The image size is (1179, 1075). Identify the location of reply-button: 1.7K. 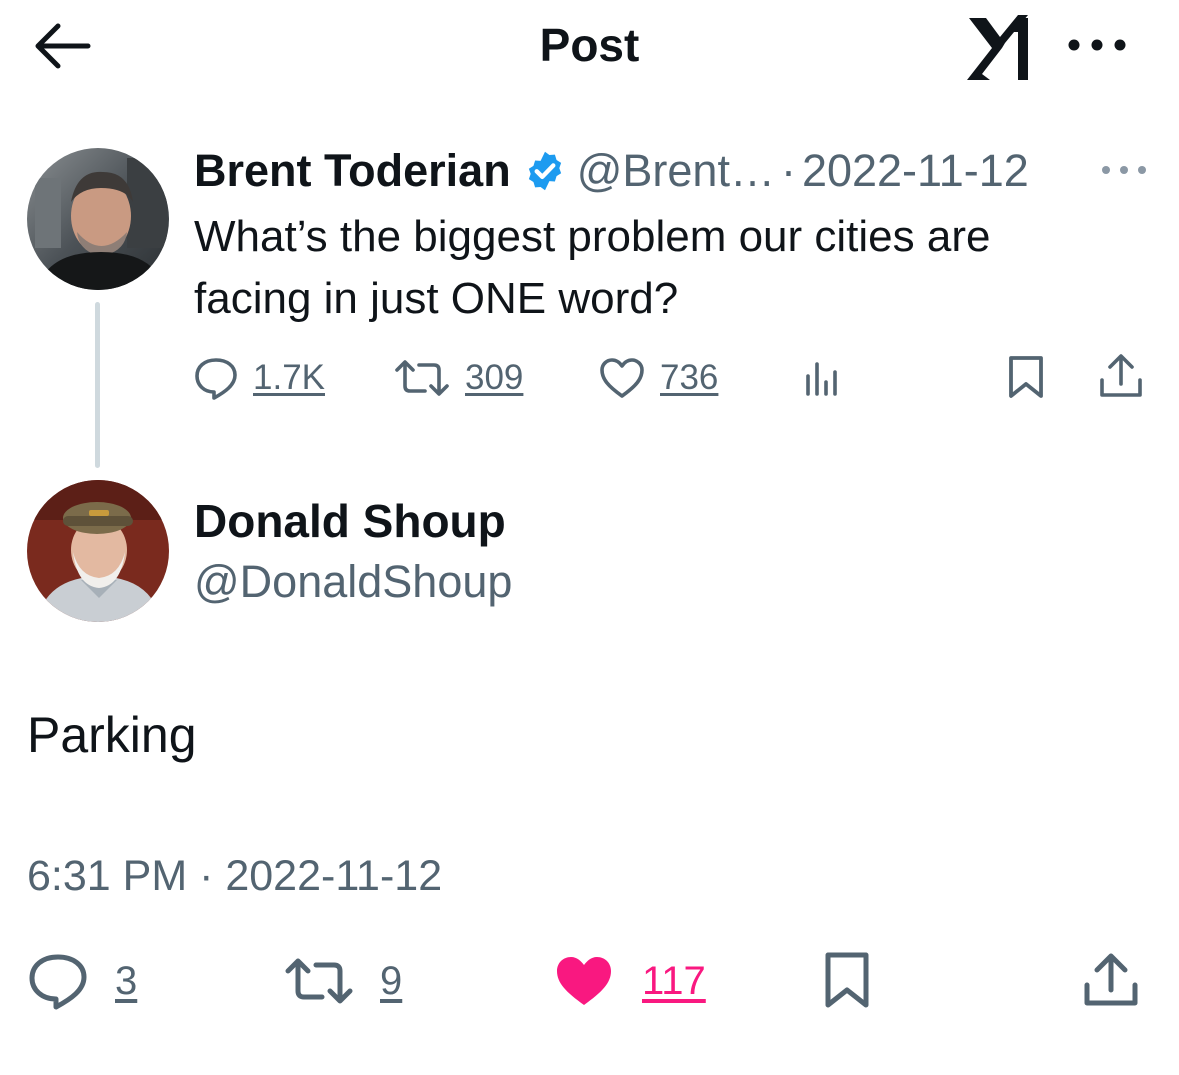
(259, 378).